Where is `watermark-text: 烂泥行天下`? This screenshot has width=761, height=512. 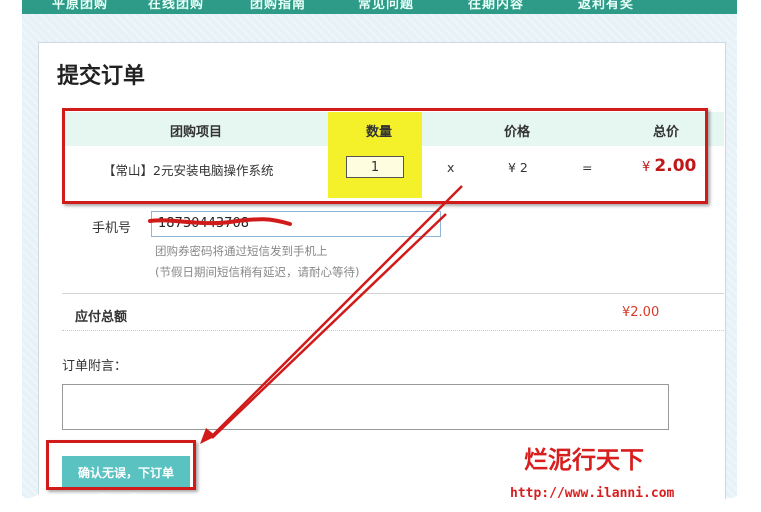 watermark-text: 烂泥行天下 is located at coordinates (584, 457).